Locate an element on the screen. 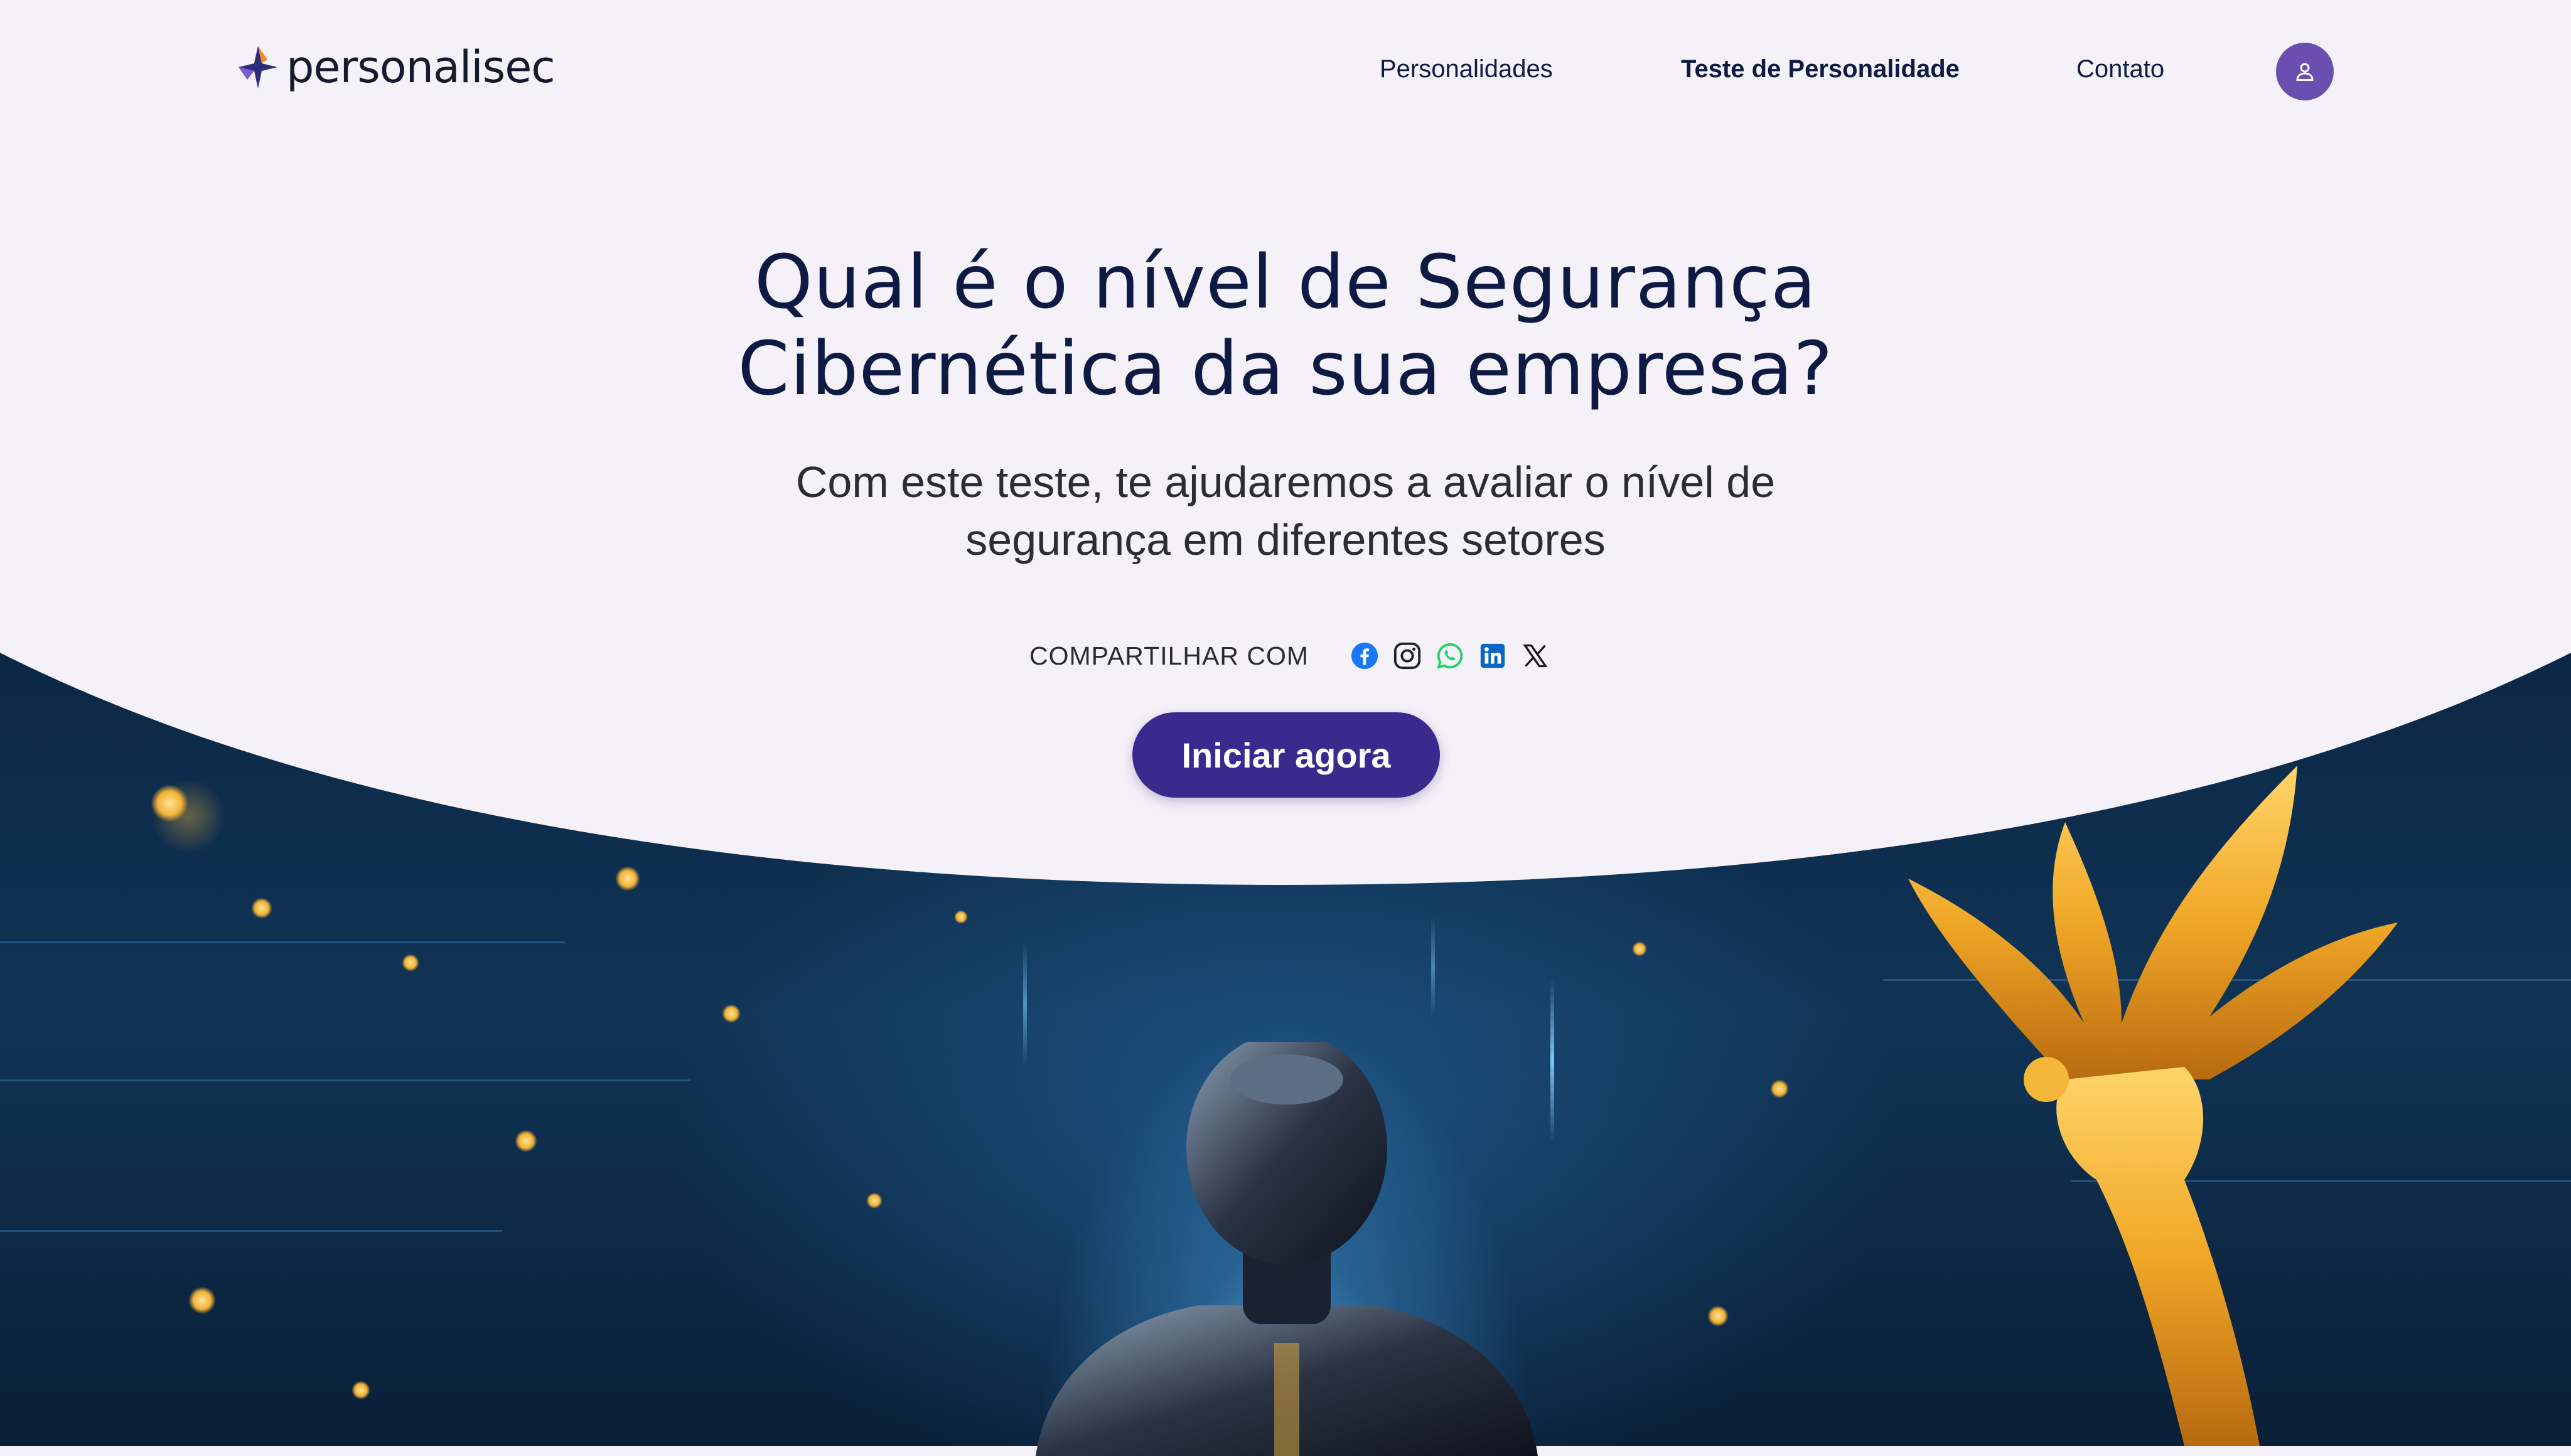  subtitle-line-2: segurança em diferentes setores is located at coordinates (1285, 539).